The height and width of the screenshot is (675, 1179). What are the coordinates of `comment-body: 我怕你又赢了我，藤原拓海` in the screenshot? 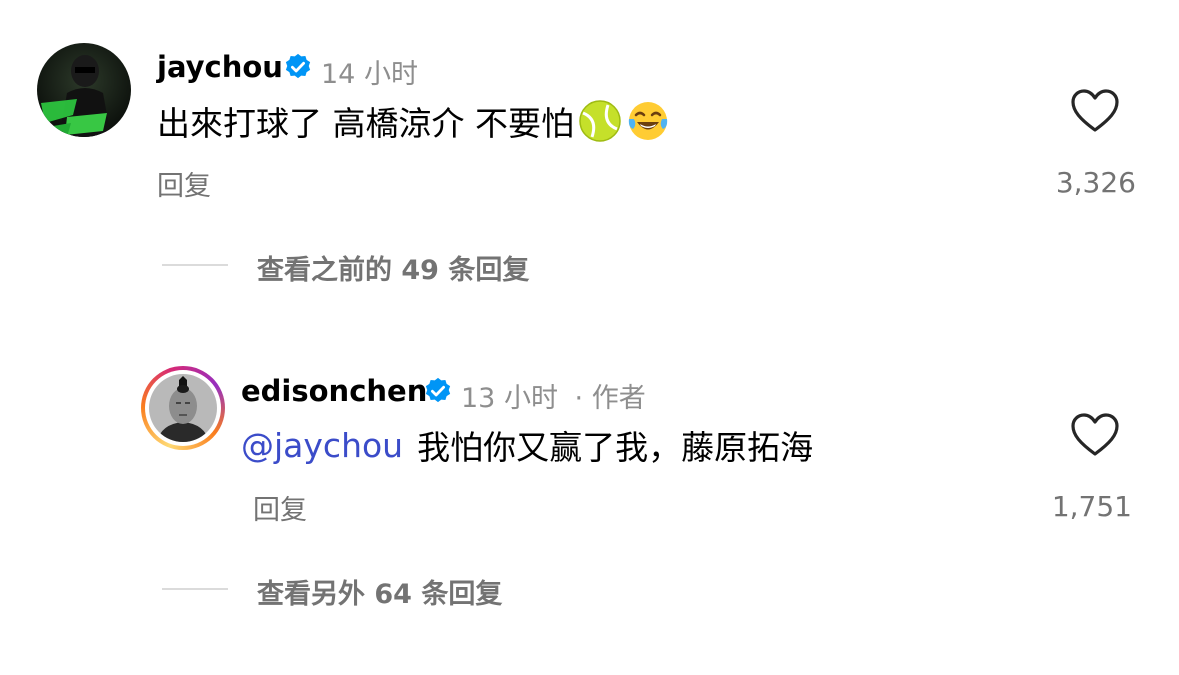 It's located at (615, 447).